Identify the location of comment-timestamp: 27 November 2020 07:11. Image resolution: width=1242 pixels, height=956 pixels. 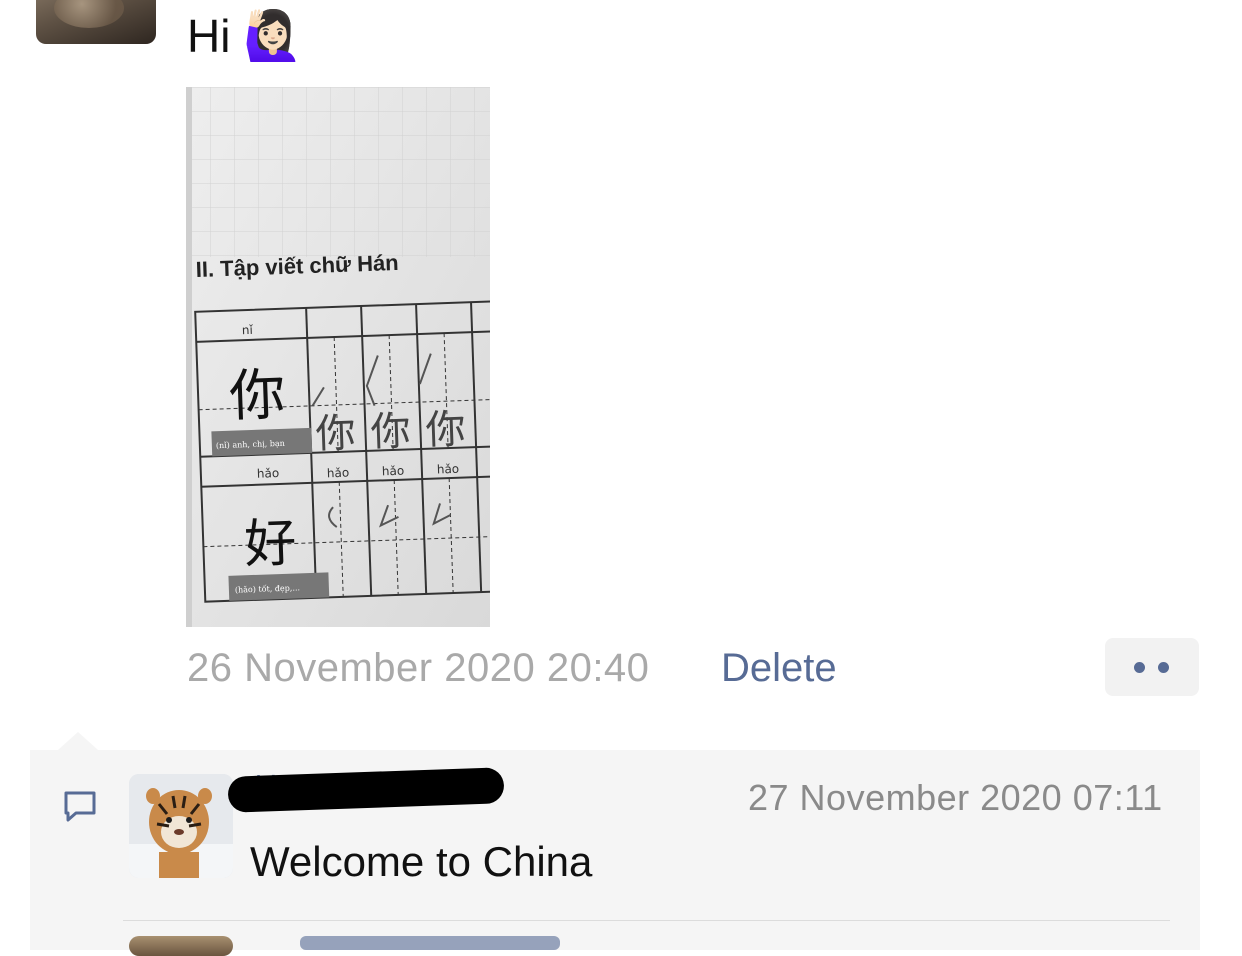
(955, 797).